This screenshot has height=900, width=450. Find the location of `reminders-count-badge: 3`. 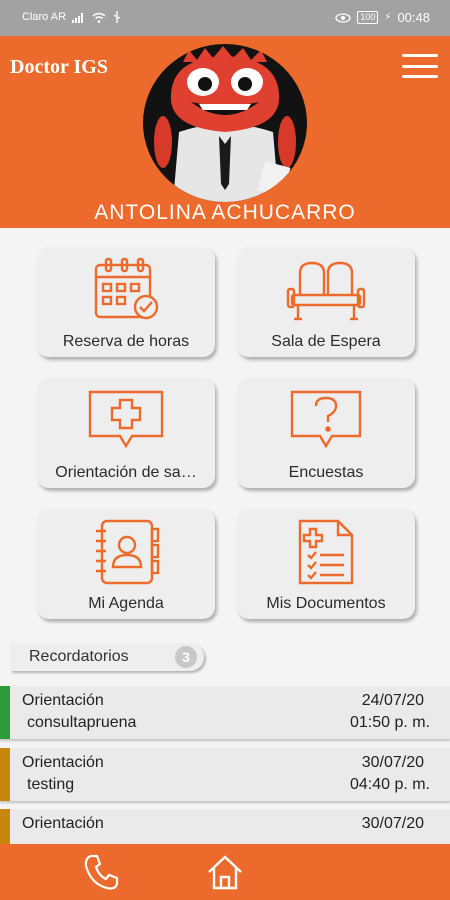

reminders-count-badge: 3 is located at coordinates (186, 657).